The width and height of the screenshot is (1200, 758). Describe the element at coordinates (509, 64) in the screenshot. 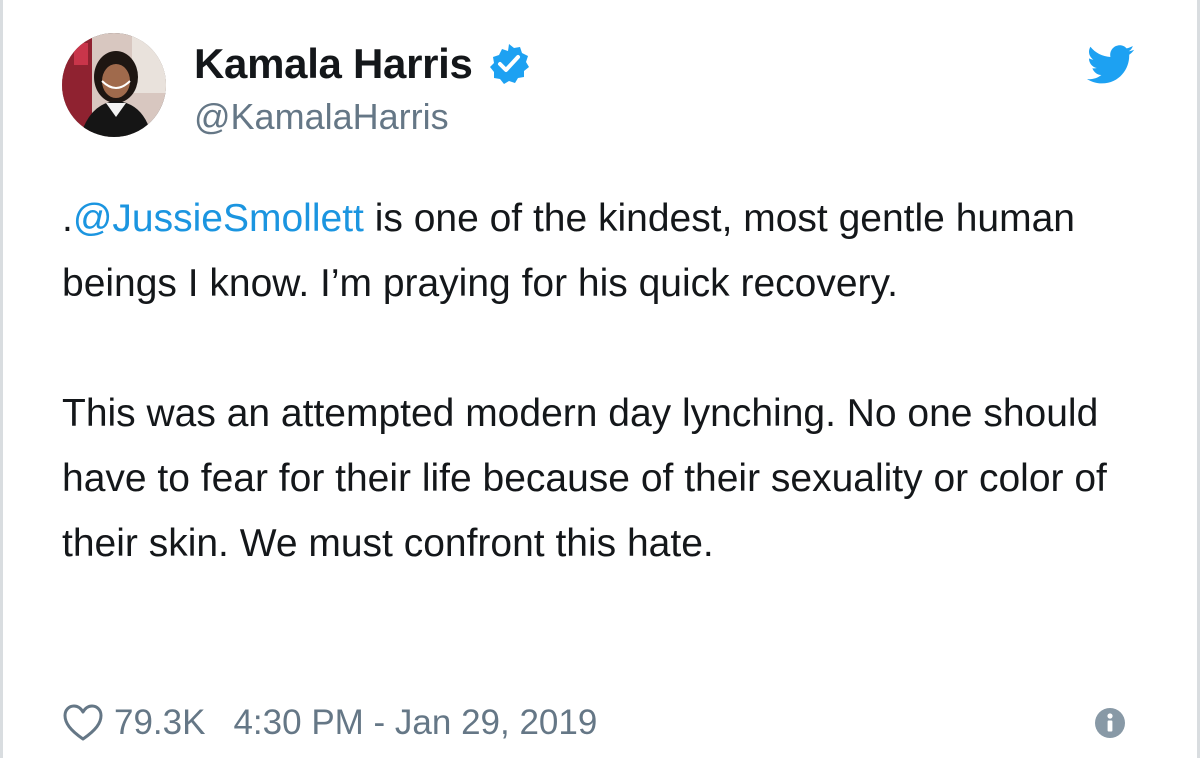

I see `verified-badge-icon` at that location.